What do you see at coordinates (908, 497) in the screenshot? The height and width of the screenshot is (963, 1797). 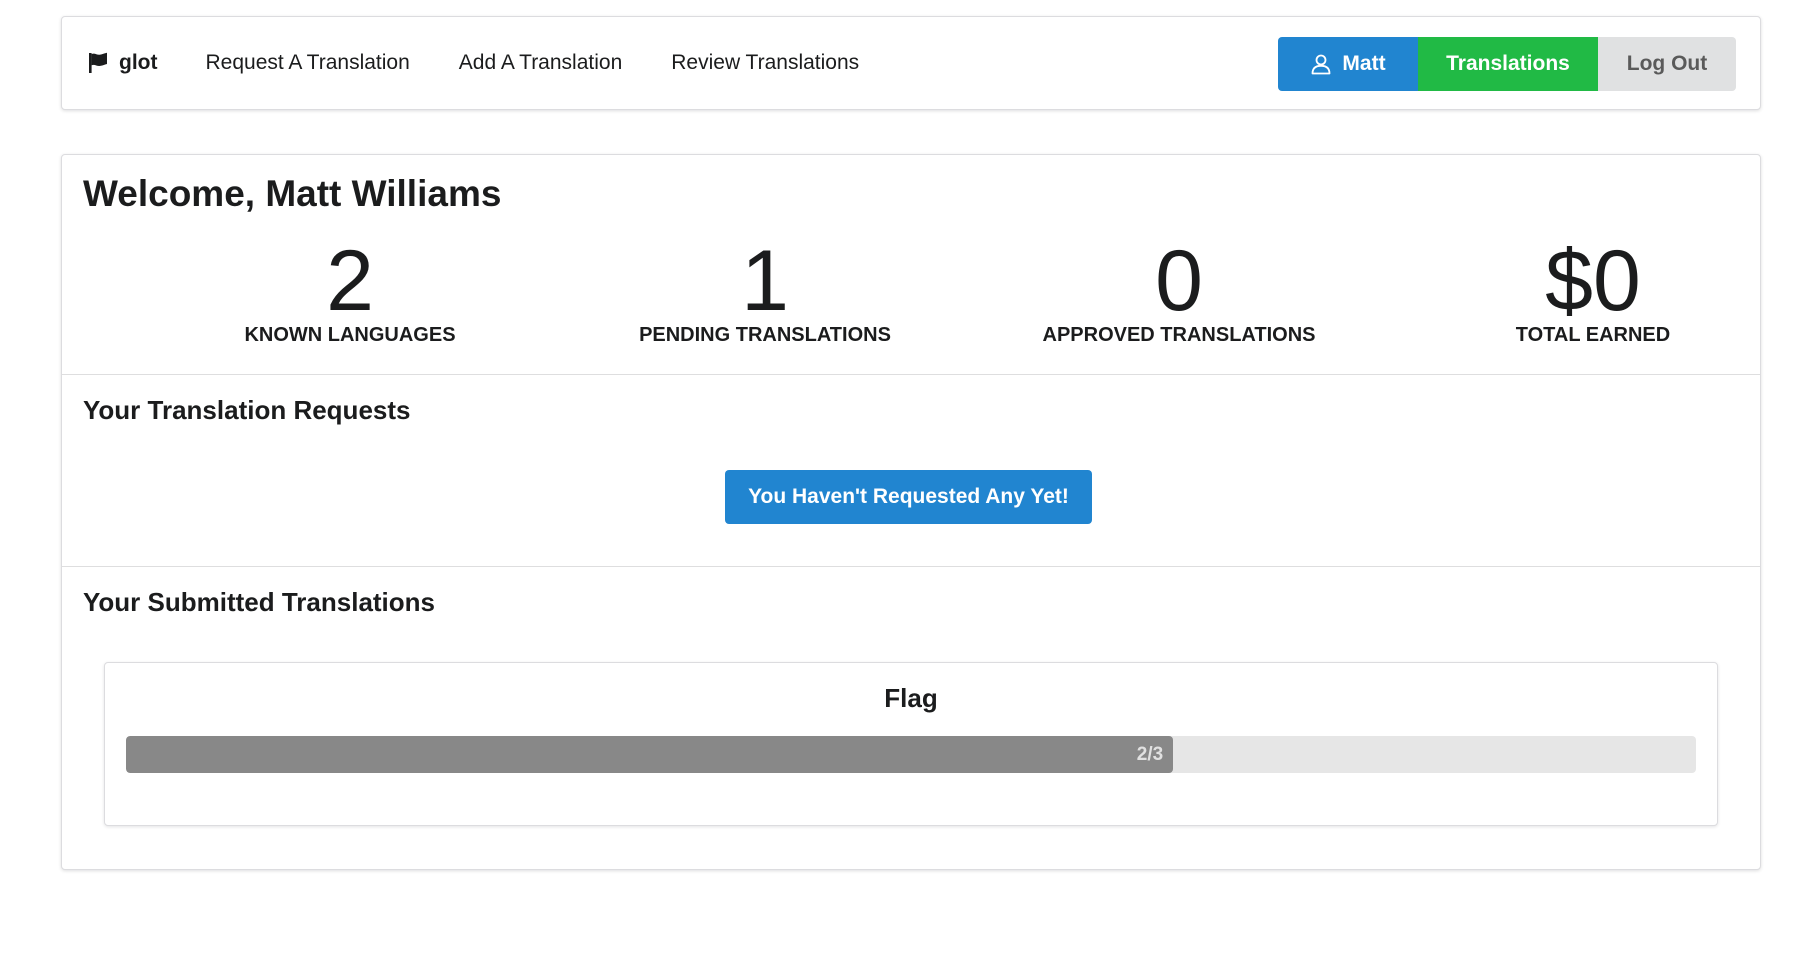 I see `no-requests-button: You Haven't Requested Any Yet!` at bounding box center [908, 497].